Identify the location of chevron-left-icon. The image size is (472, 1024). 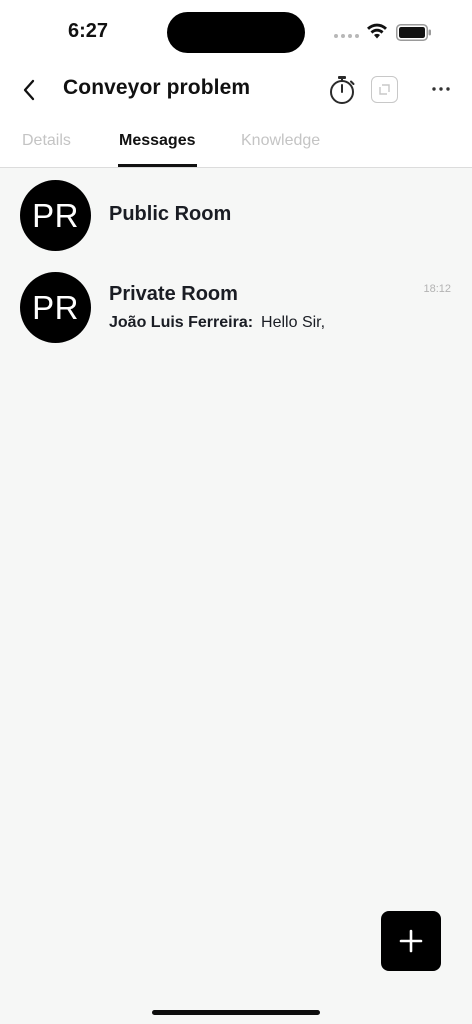
(29, 90).